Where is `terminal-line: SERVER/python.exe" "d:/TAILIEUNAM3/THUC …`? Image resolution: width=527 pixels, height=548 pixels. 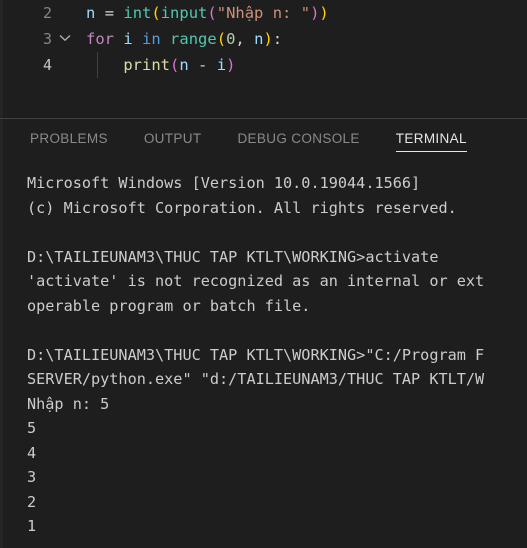
terminal-line: SERVER/python.exe" "d:/TAILIEUNAM3/THUC … is located at coordinates (256, 379).